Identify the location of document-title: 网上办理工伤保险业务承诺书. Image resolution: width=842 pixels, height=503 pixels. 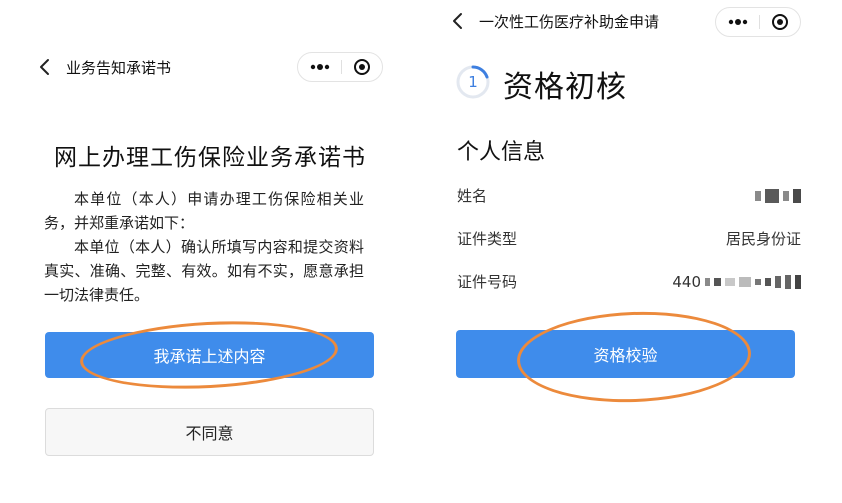
(210, 158).